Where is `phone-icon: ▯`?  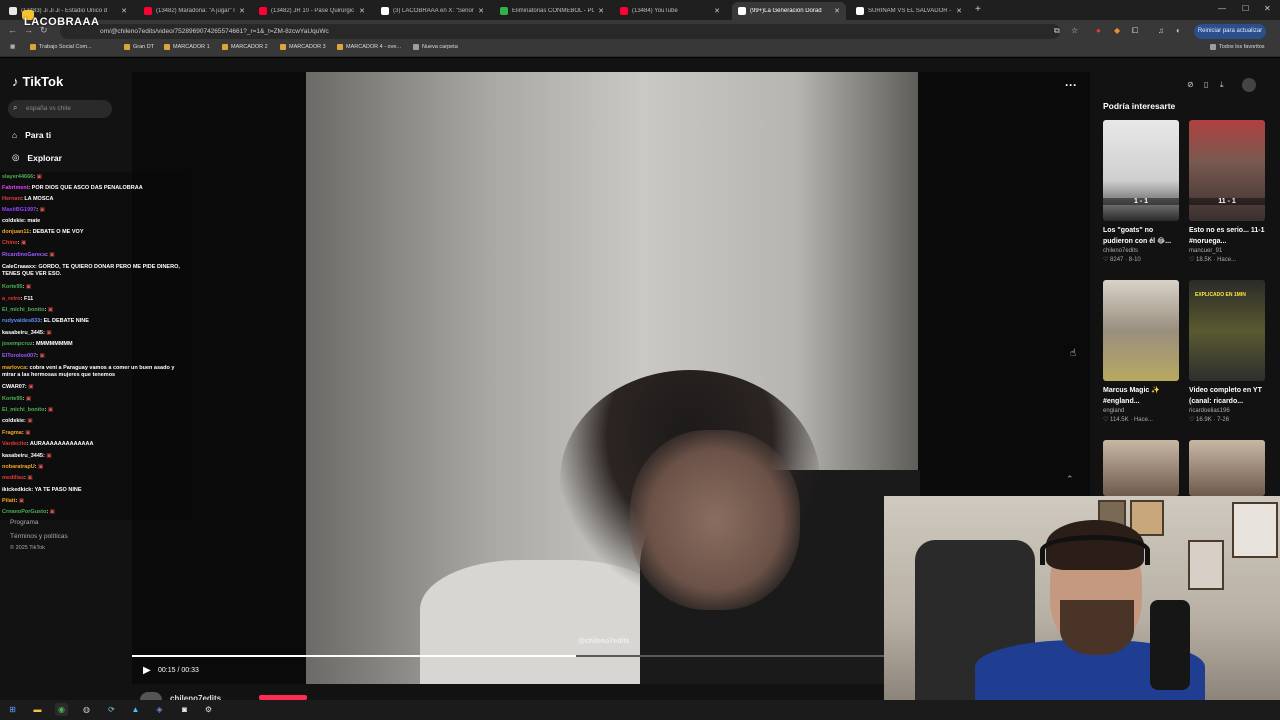
phone-icon: ▯ is located at coordinates (1206, 84).